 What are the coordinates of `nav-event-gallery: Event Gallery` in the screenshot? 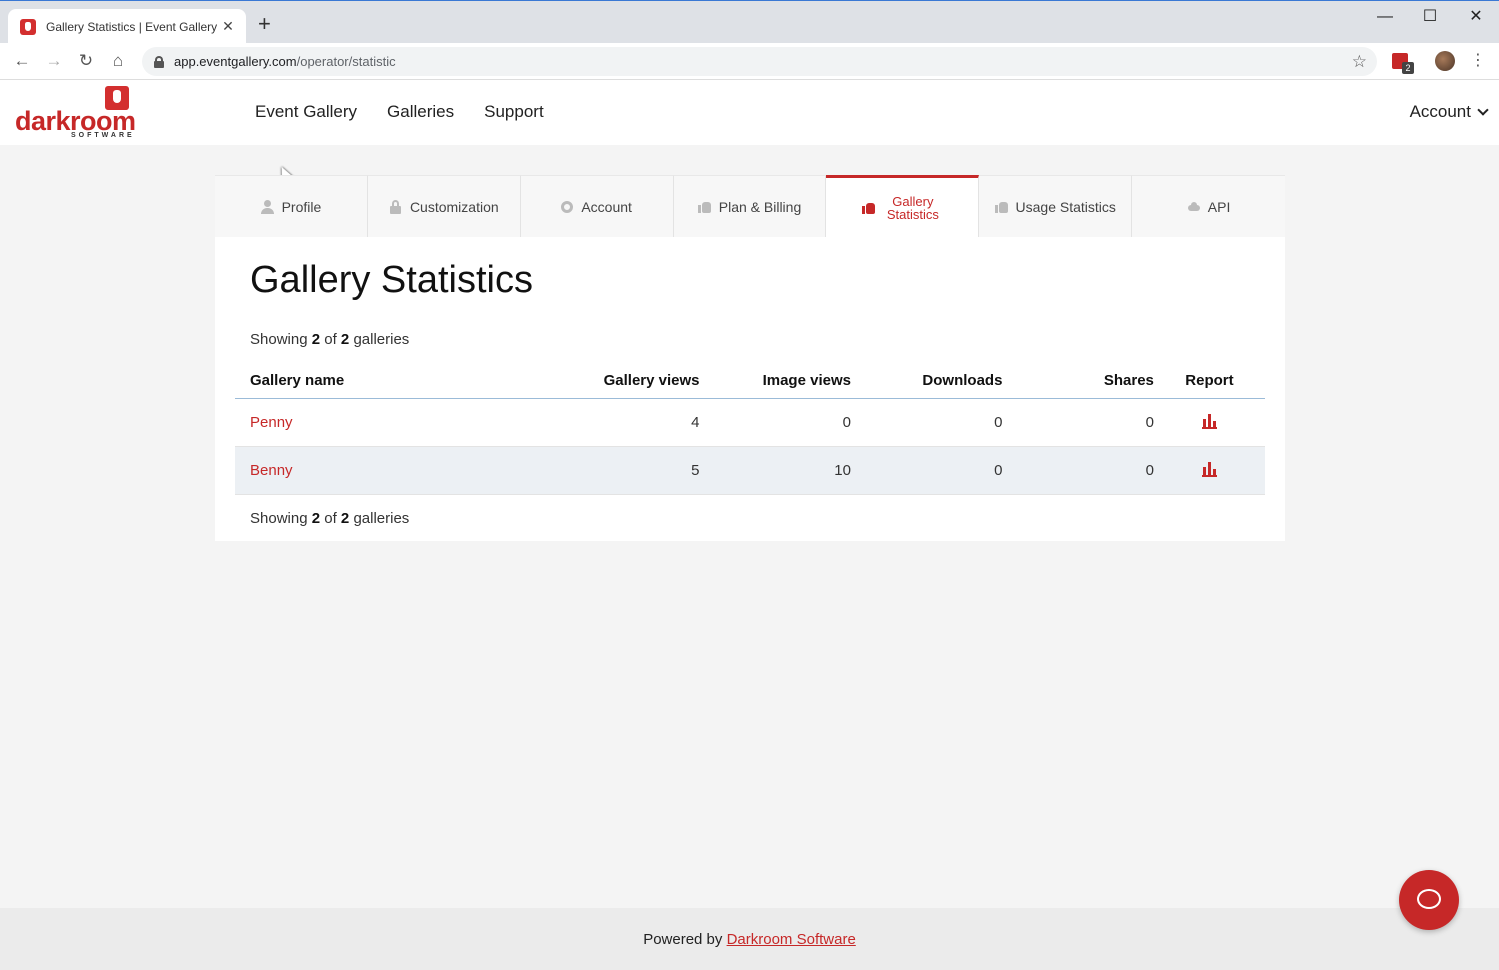 It's located at (306, 112).